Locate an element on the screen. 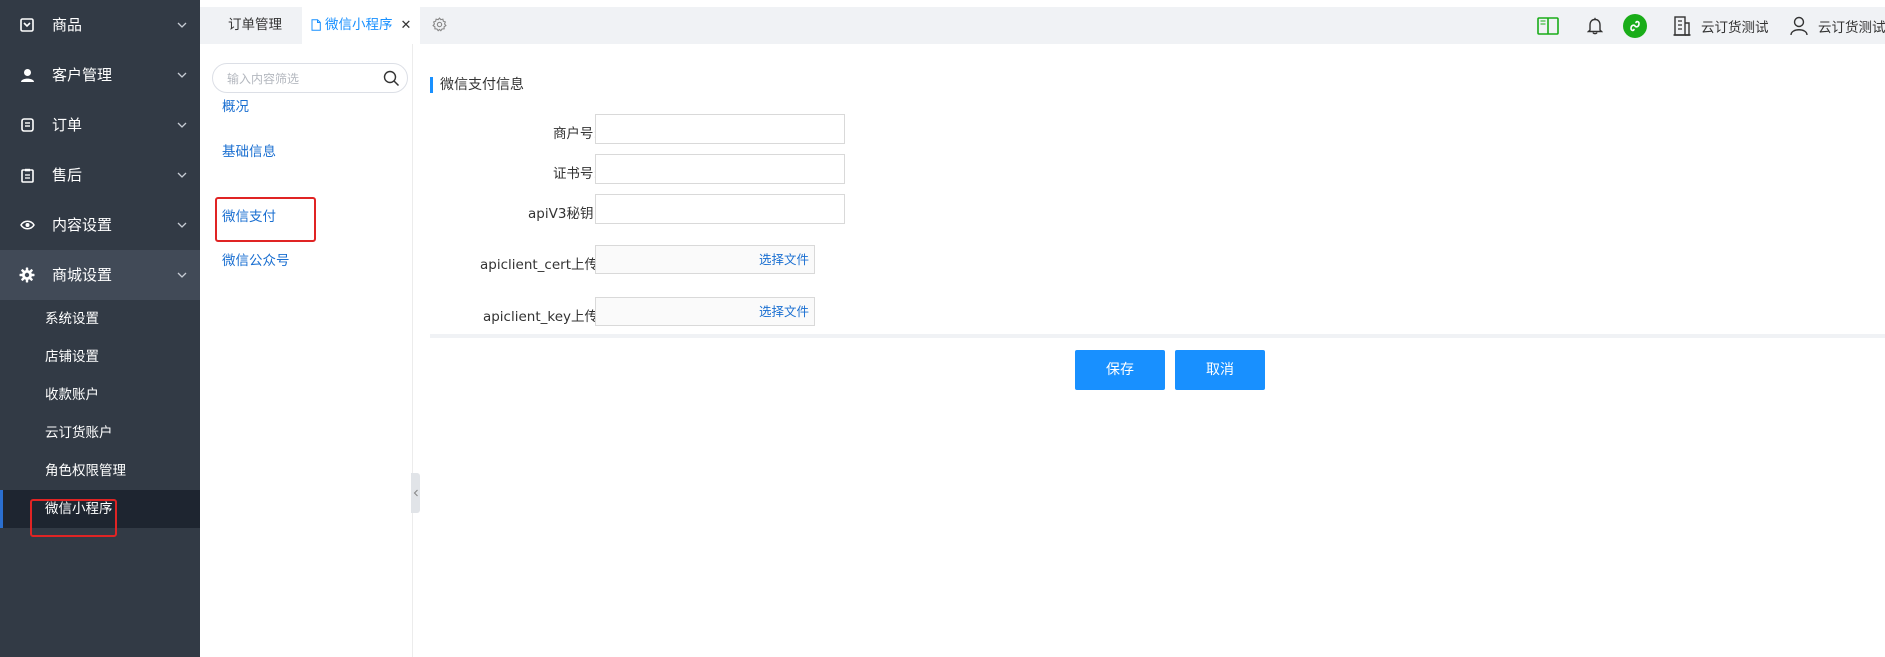 This screenshot has width=1885, height=657. book-icon is located at coordinates (1548, 25).